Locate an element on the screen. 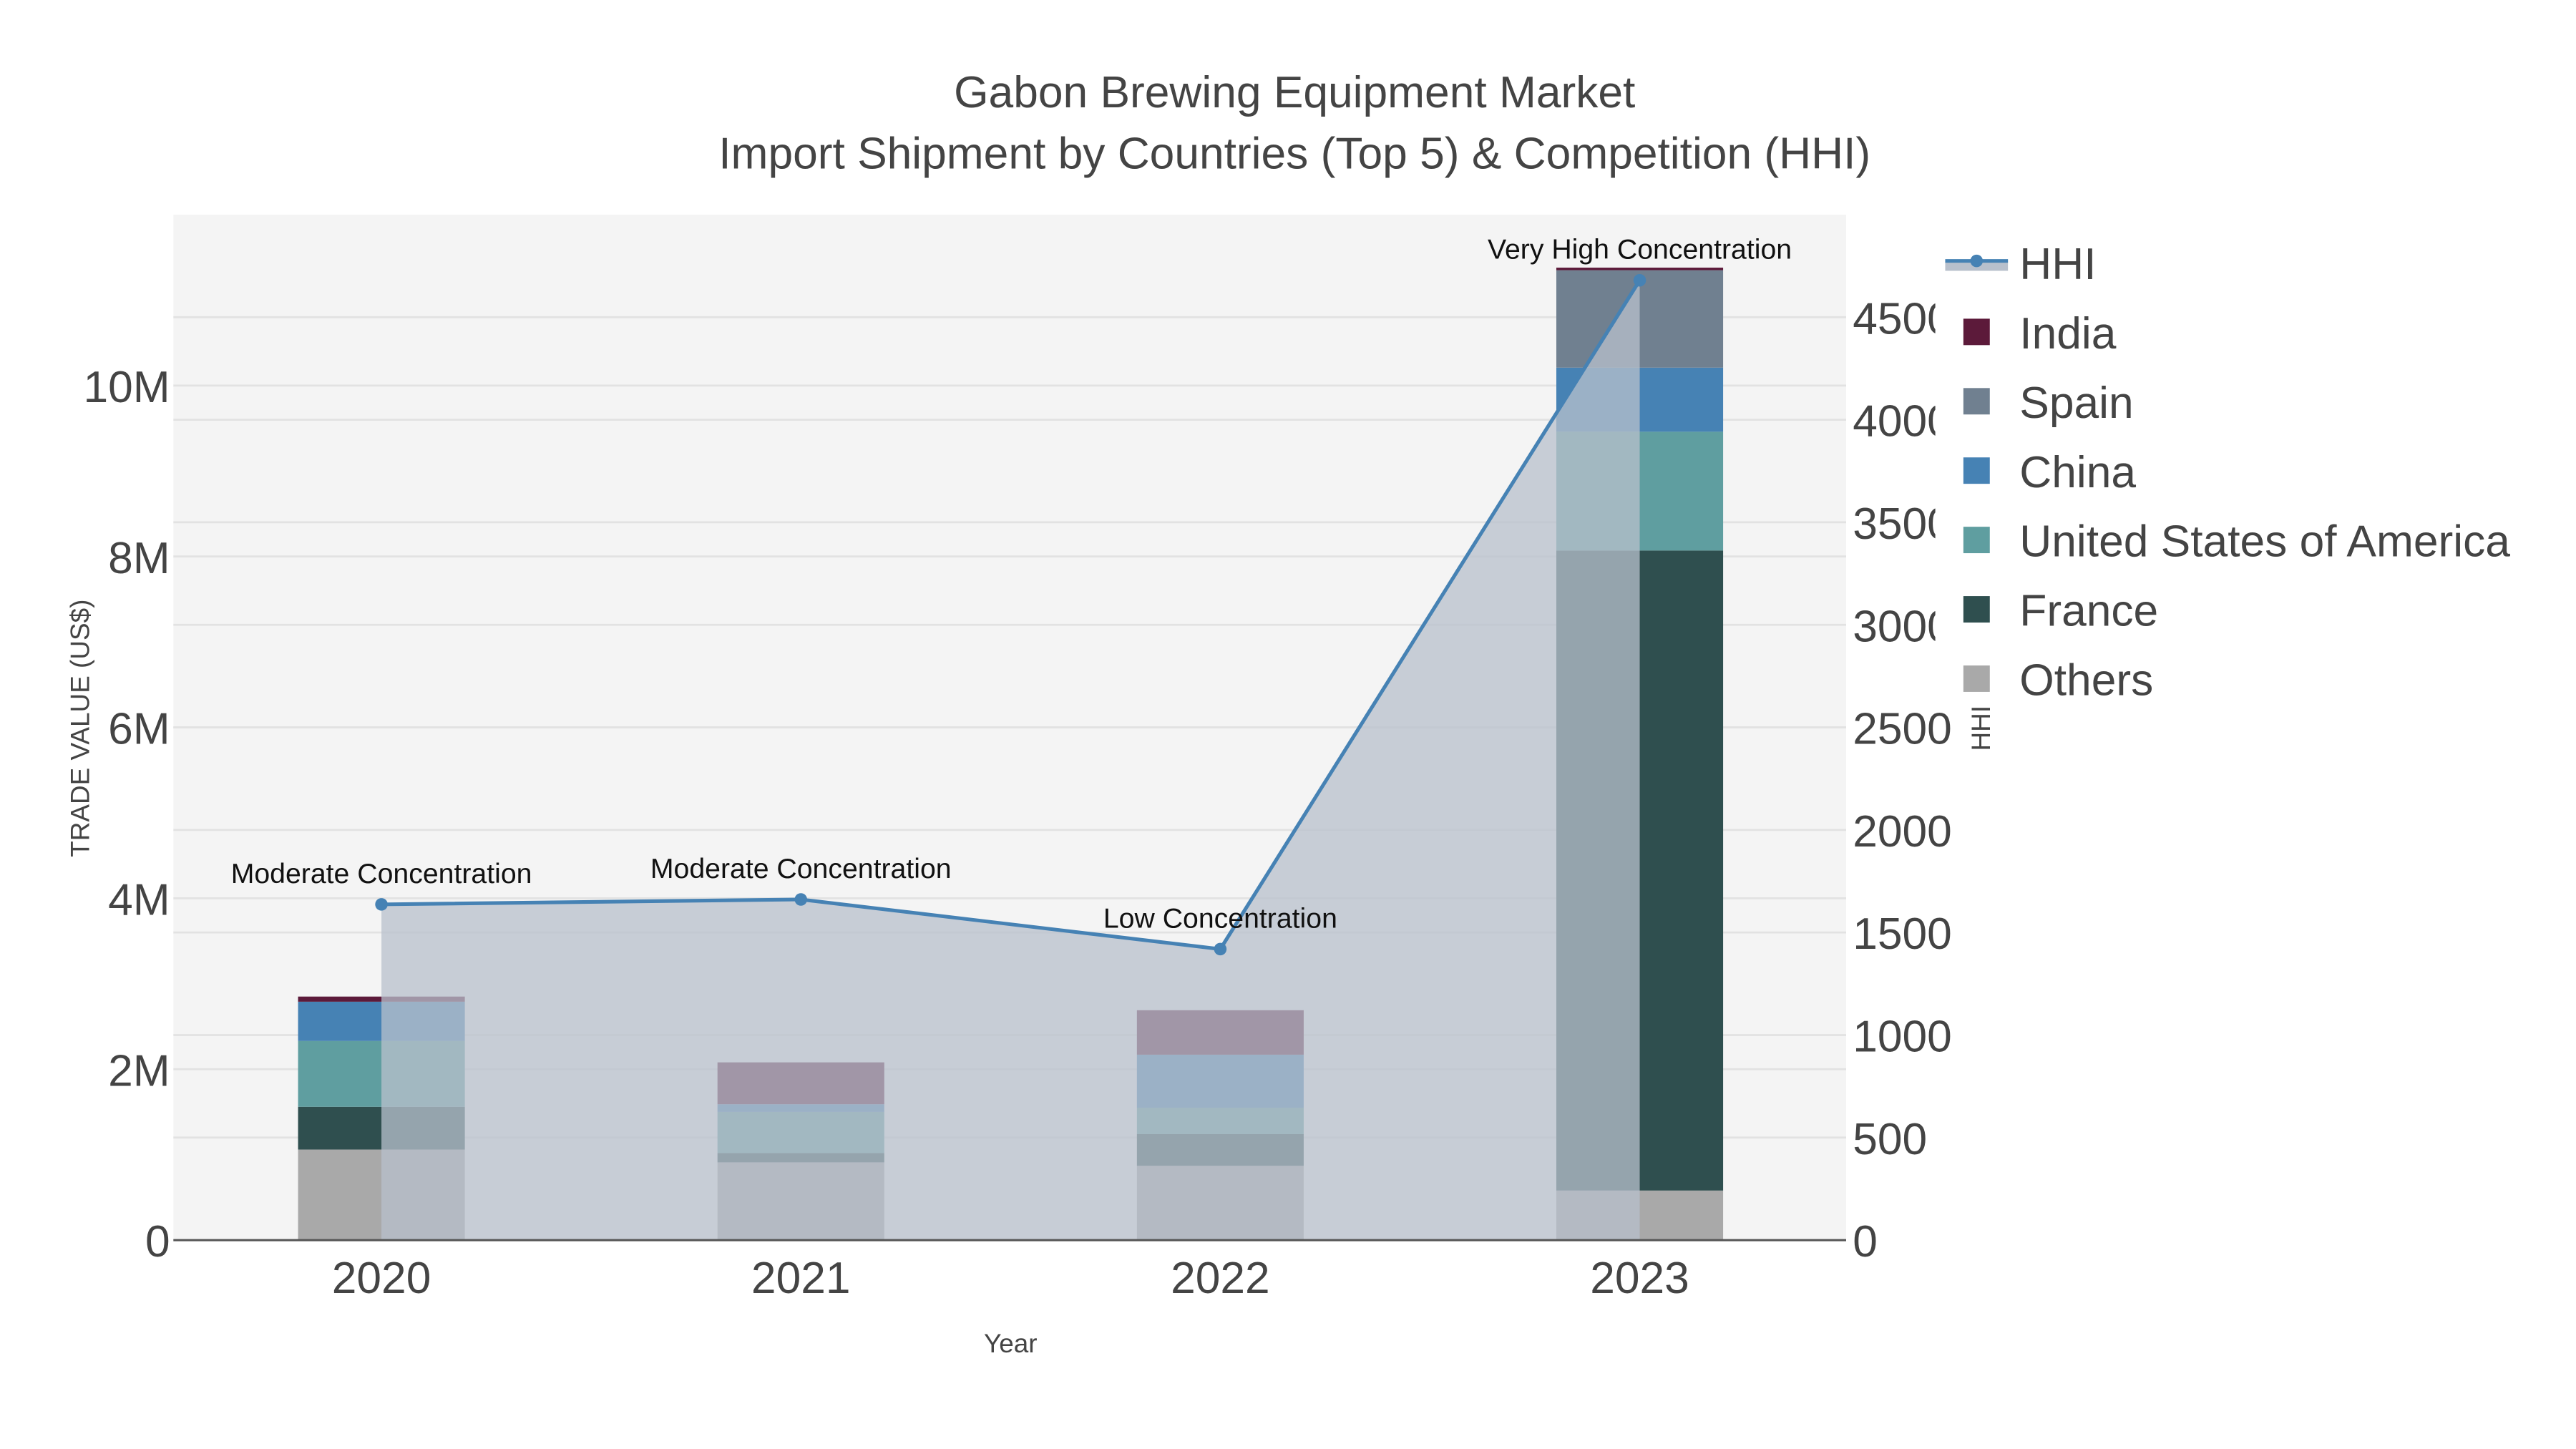  x-tick-label: 2020 is located at coordinates (381, 1278).